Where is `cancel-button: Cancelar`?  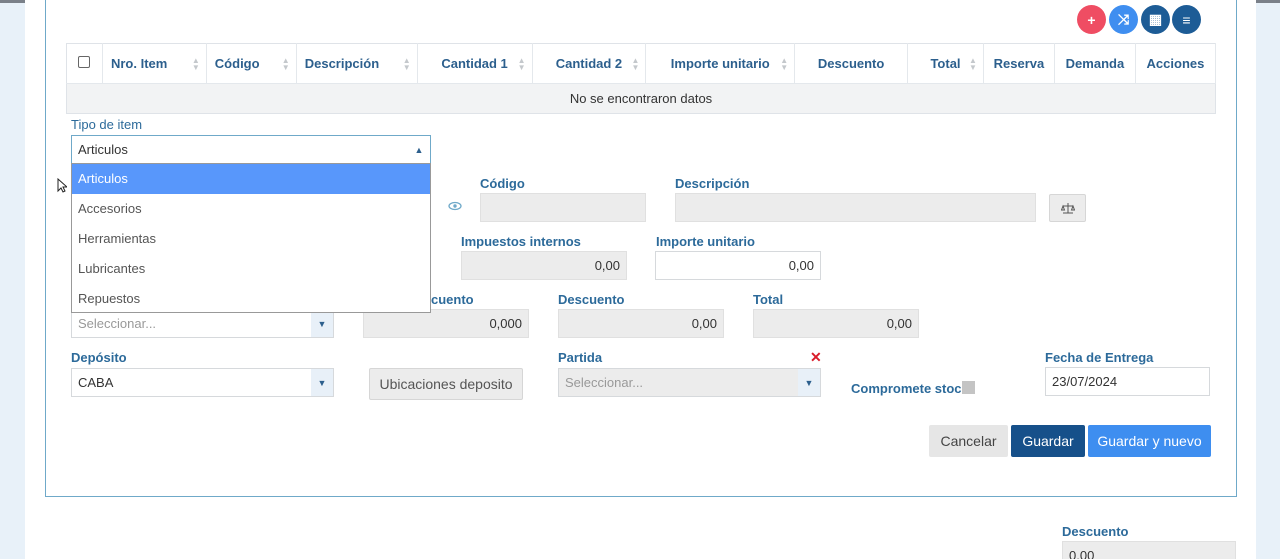
cancel-button: Cancelar is located at coordinates (968, 441).